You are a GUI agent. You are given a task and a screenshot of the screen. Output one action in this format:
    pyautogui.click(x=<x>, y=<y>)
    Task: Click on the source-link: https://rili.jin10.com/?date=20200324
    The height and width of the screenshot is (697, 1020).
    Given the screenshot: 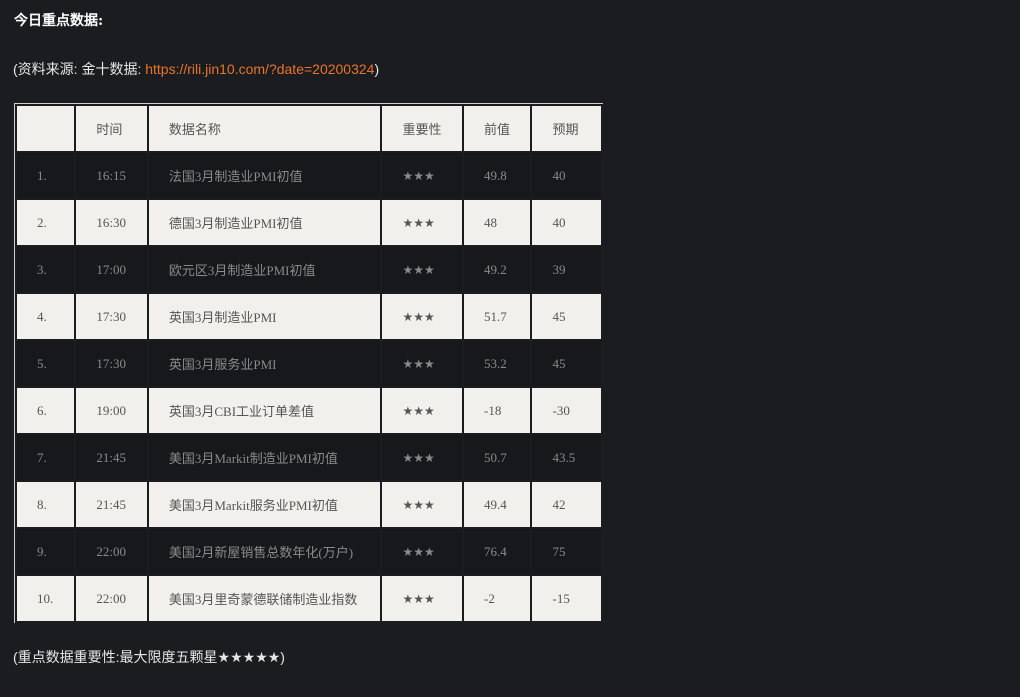 What is the action you would take?
    pyautogui.click(x=259, y=69)
    